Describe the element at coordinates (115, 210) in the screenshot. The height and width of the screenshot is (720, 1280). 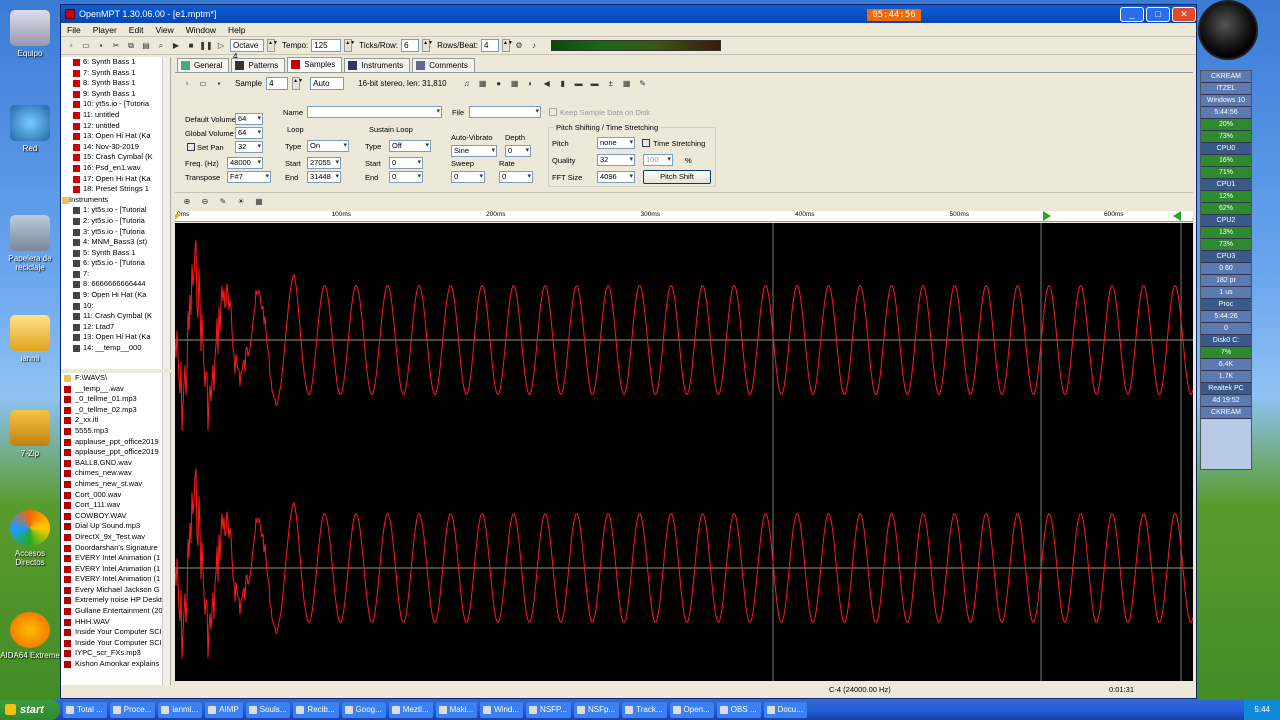
I see `tree-instrument-item: 1: yt5s.io - [Tutorial` at that location.